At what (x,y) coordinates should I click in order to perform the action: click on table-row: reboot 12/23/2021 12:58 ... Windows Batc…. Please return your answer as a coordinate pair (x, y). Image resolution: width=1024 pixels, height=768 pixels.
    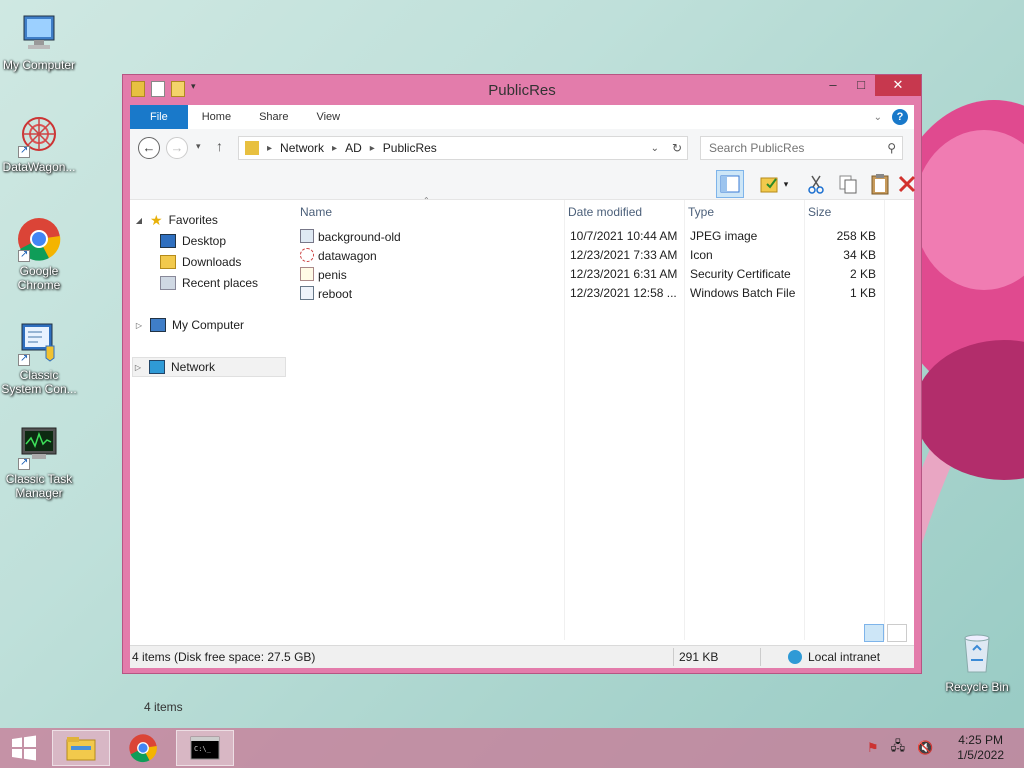
    Looking at the image, I should click on (605, 293).